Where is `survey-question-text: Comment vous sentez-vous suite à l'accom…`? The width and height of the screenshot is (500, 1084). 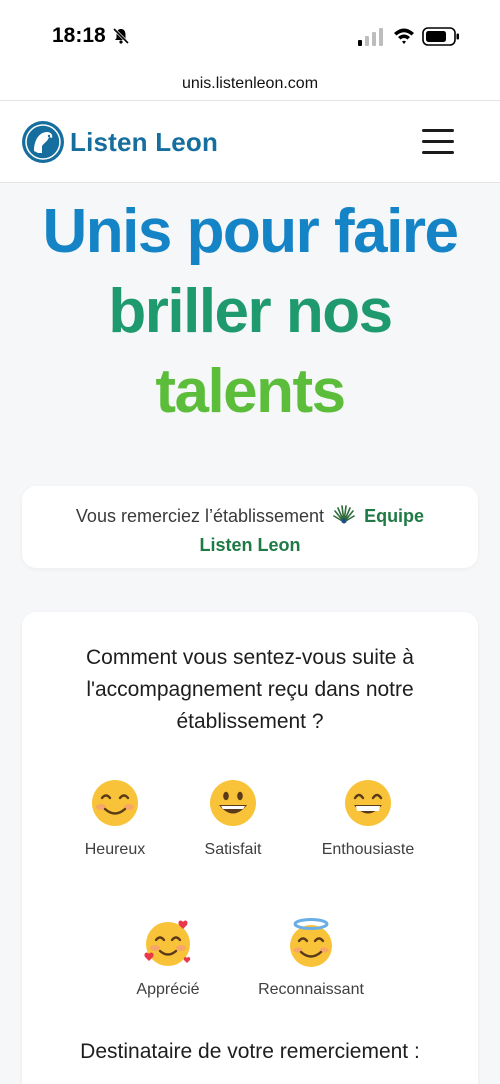 survey-question-text: Comment vous sentez-vous suite à l'accom… is located at coordinates (250, 689).